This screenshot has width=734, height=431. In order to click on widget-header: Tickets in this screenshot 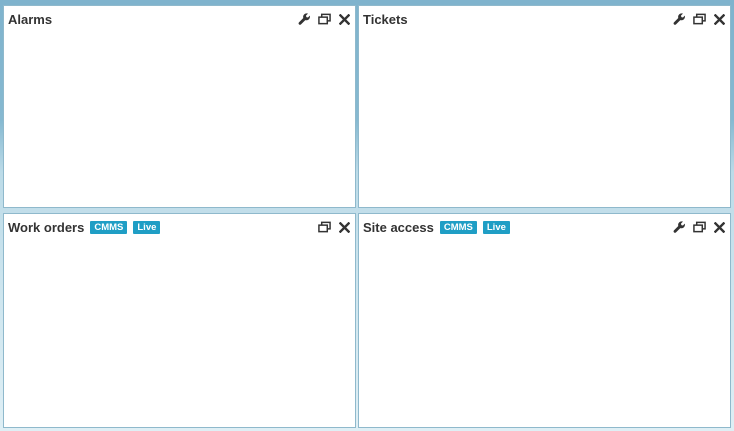, I will do `click(544, 19)`.